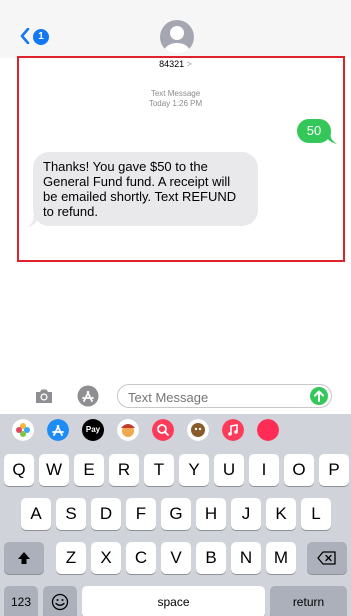 Image resolution: width=351 pixels, height=616 pixels. I want to click on key-r: R, so click(124, 470).